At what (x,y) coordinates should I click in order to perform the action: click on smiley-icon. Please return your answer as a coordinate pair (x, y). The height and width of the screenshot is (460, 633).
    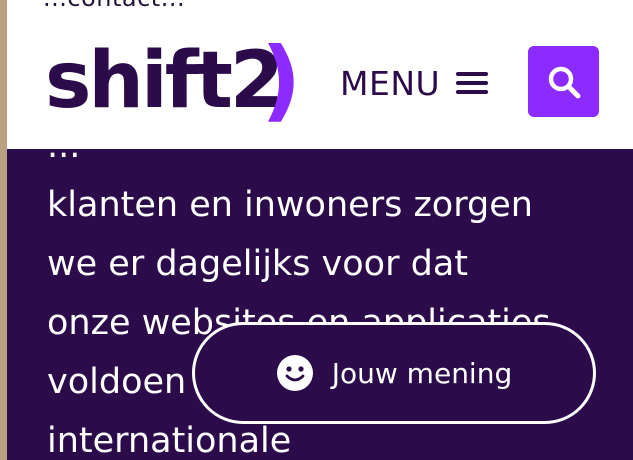
    Looking at the image, I should click on (294, 373).